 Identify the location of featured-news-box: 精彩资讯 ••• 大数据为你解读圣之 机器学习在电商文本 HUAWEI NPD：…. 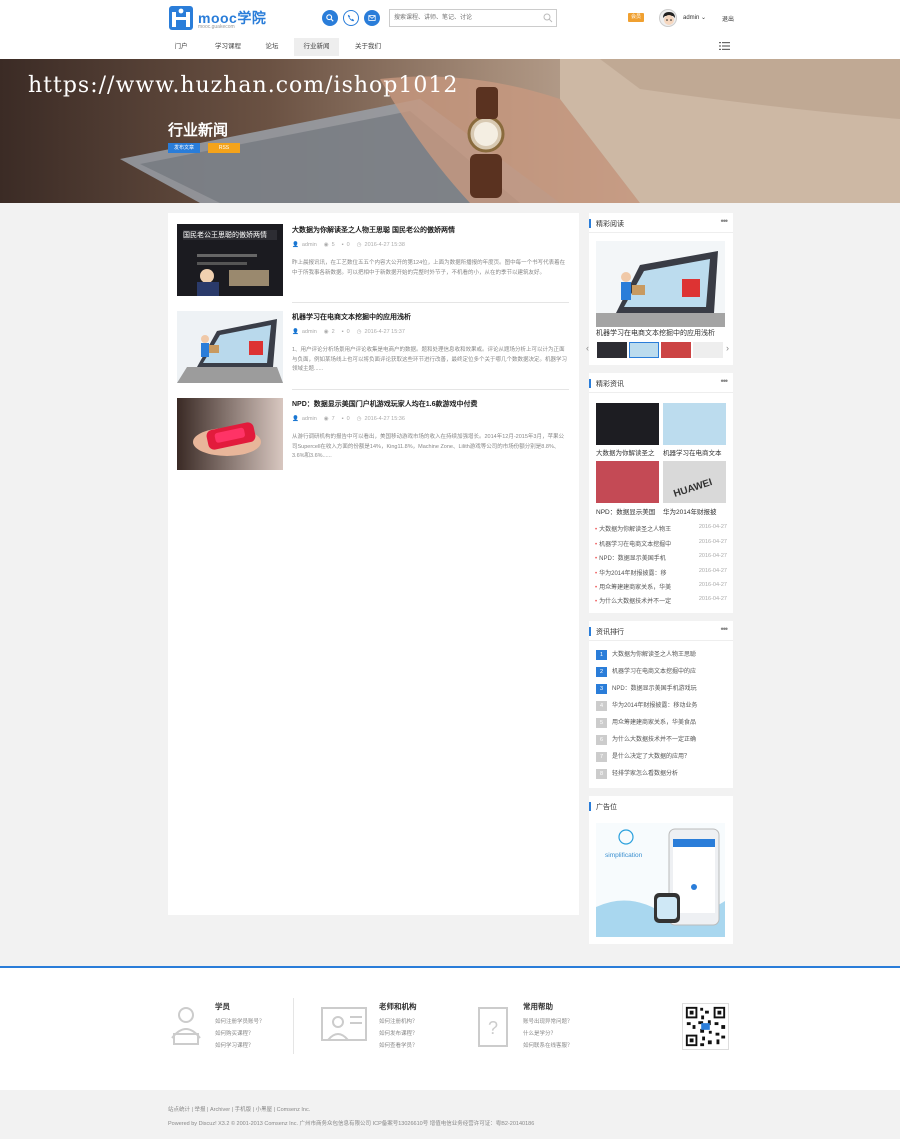
(661, 493).